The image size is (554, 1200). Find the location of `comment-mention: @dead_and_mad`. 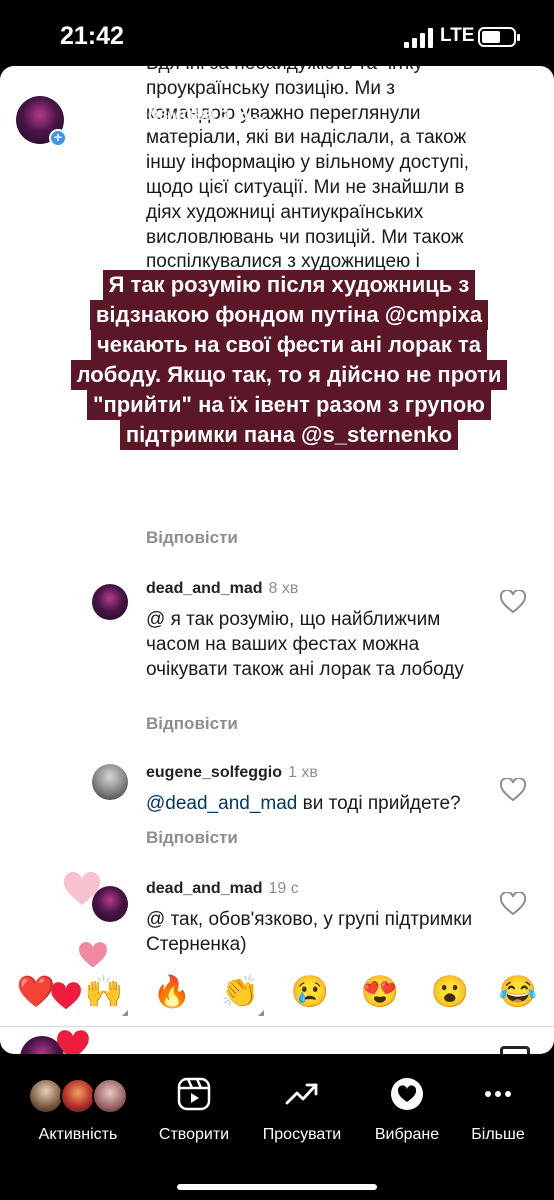

comment-mention: @dead_and_mad is located at coordinates (221, 803).